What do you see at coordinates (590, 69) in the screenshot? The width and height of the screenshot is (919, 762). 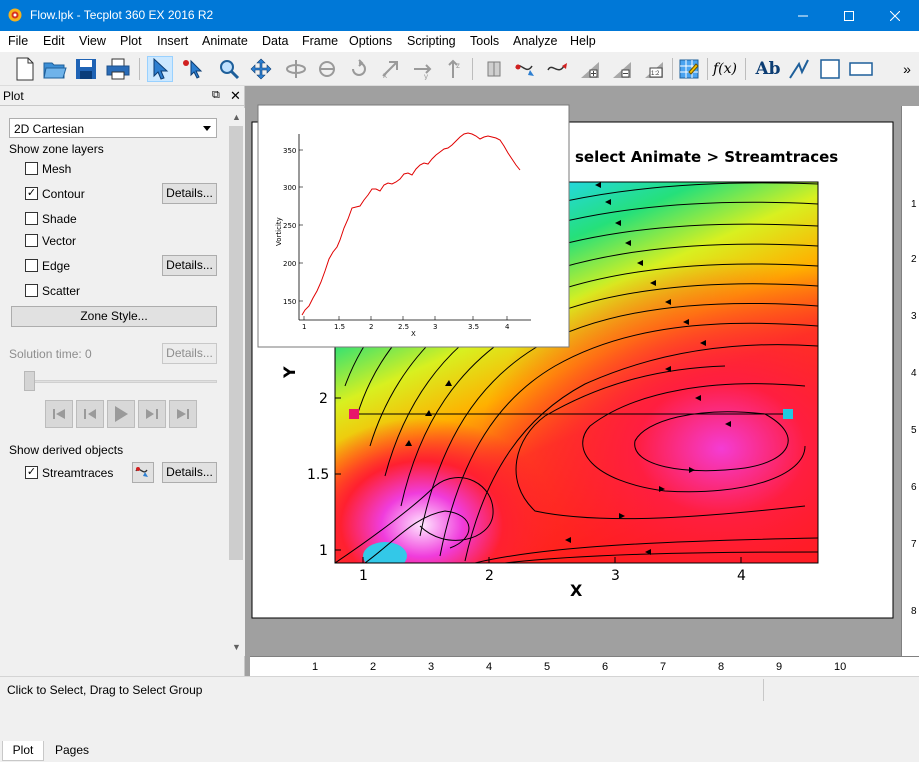 I see `add-zone-button` at bounding box center [590, 69].